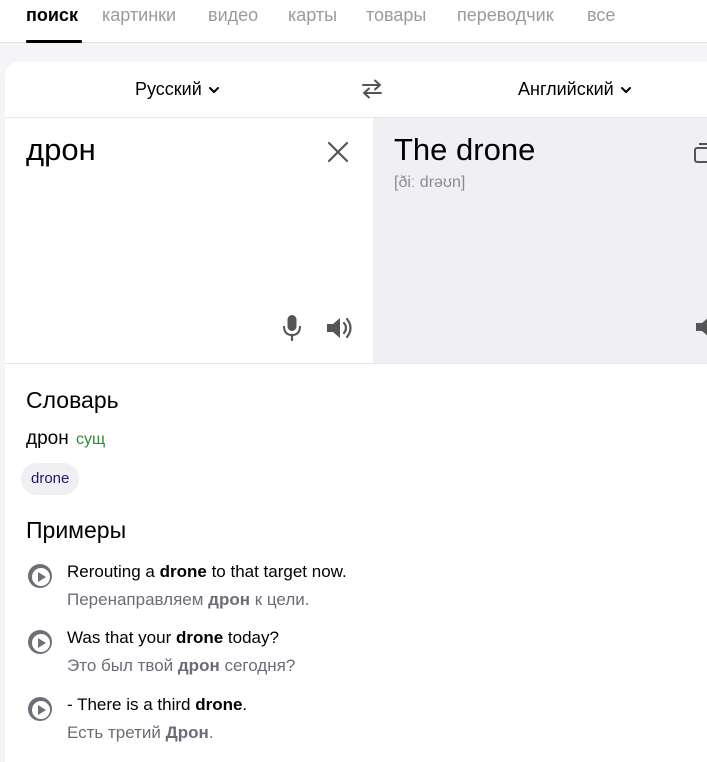 Image resolution: width=707 pixels, height=762 pixels. I want to click on nav-tab-search: поиск, so click(52, 15).